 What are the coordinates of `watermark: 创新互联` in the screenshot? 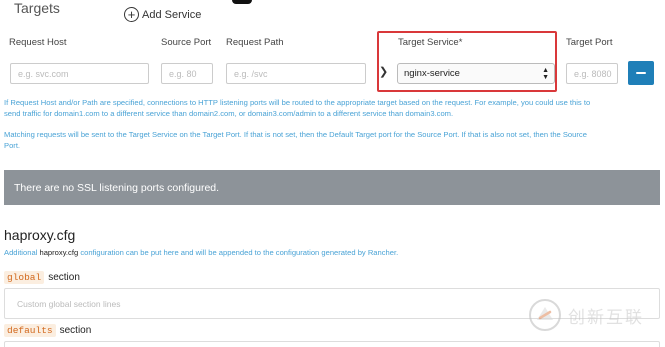 It's located at (586, 315).